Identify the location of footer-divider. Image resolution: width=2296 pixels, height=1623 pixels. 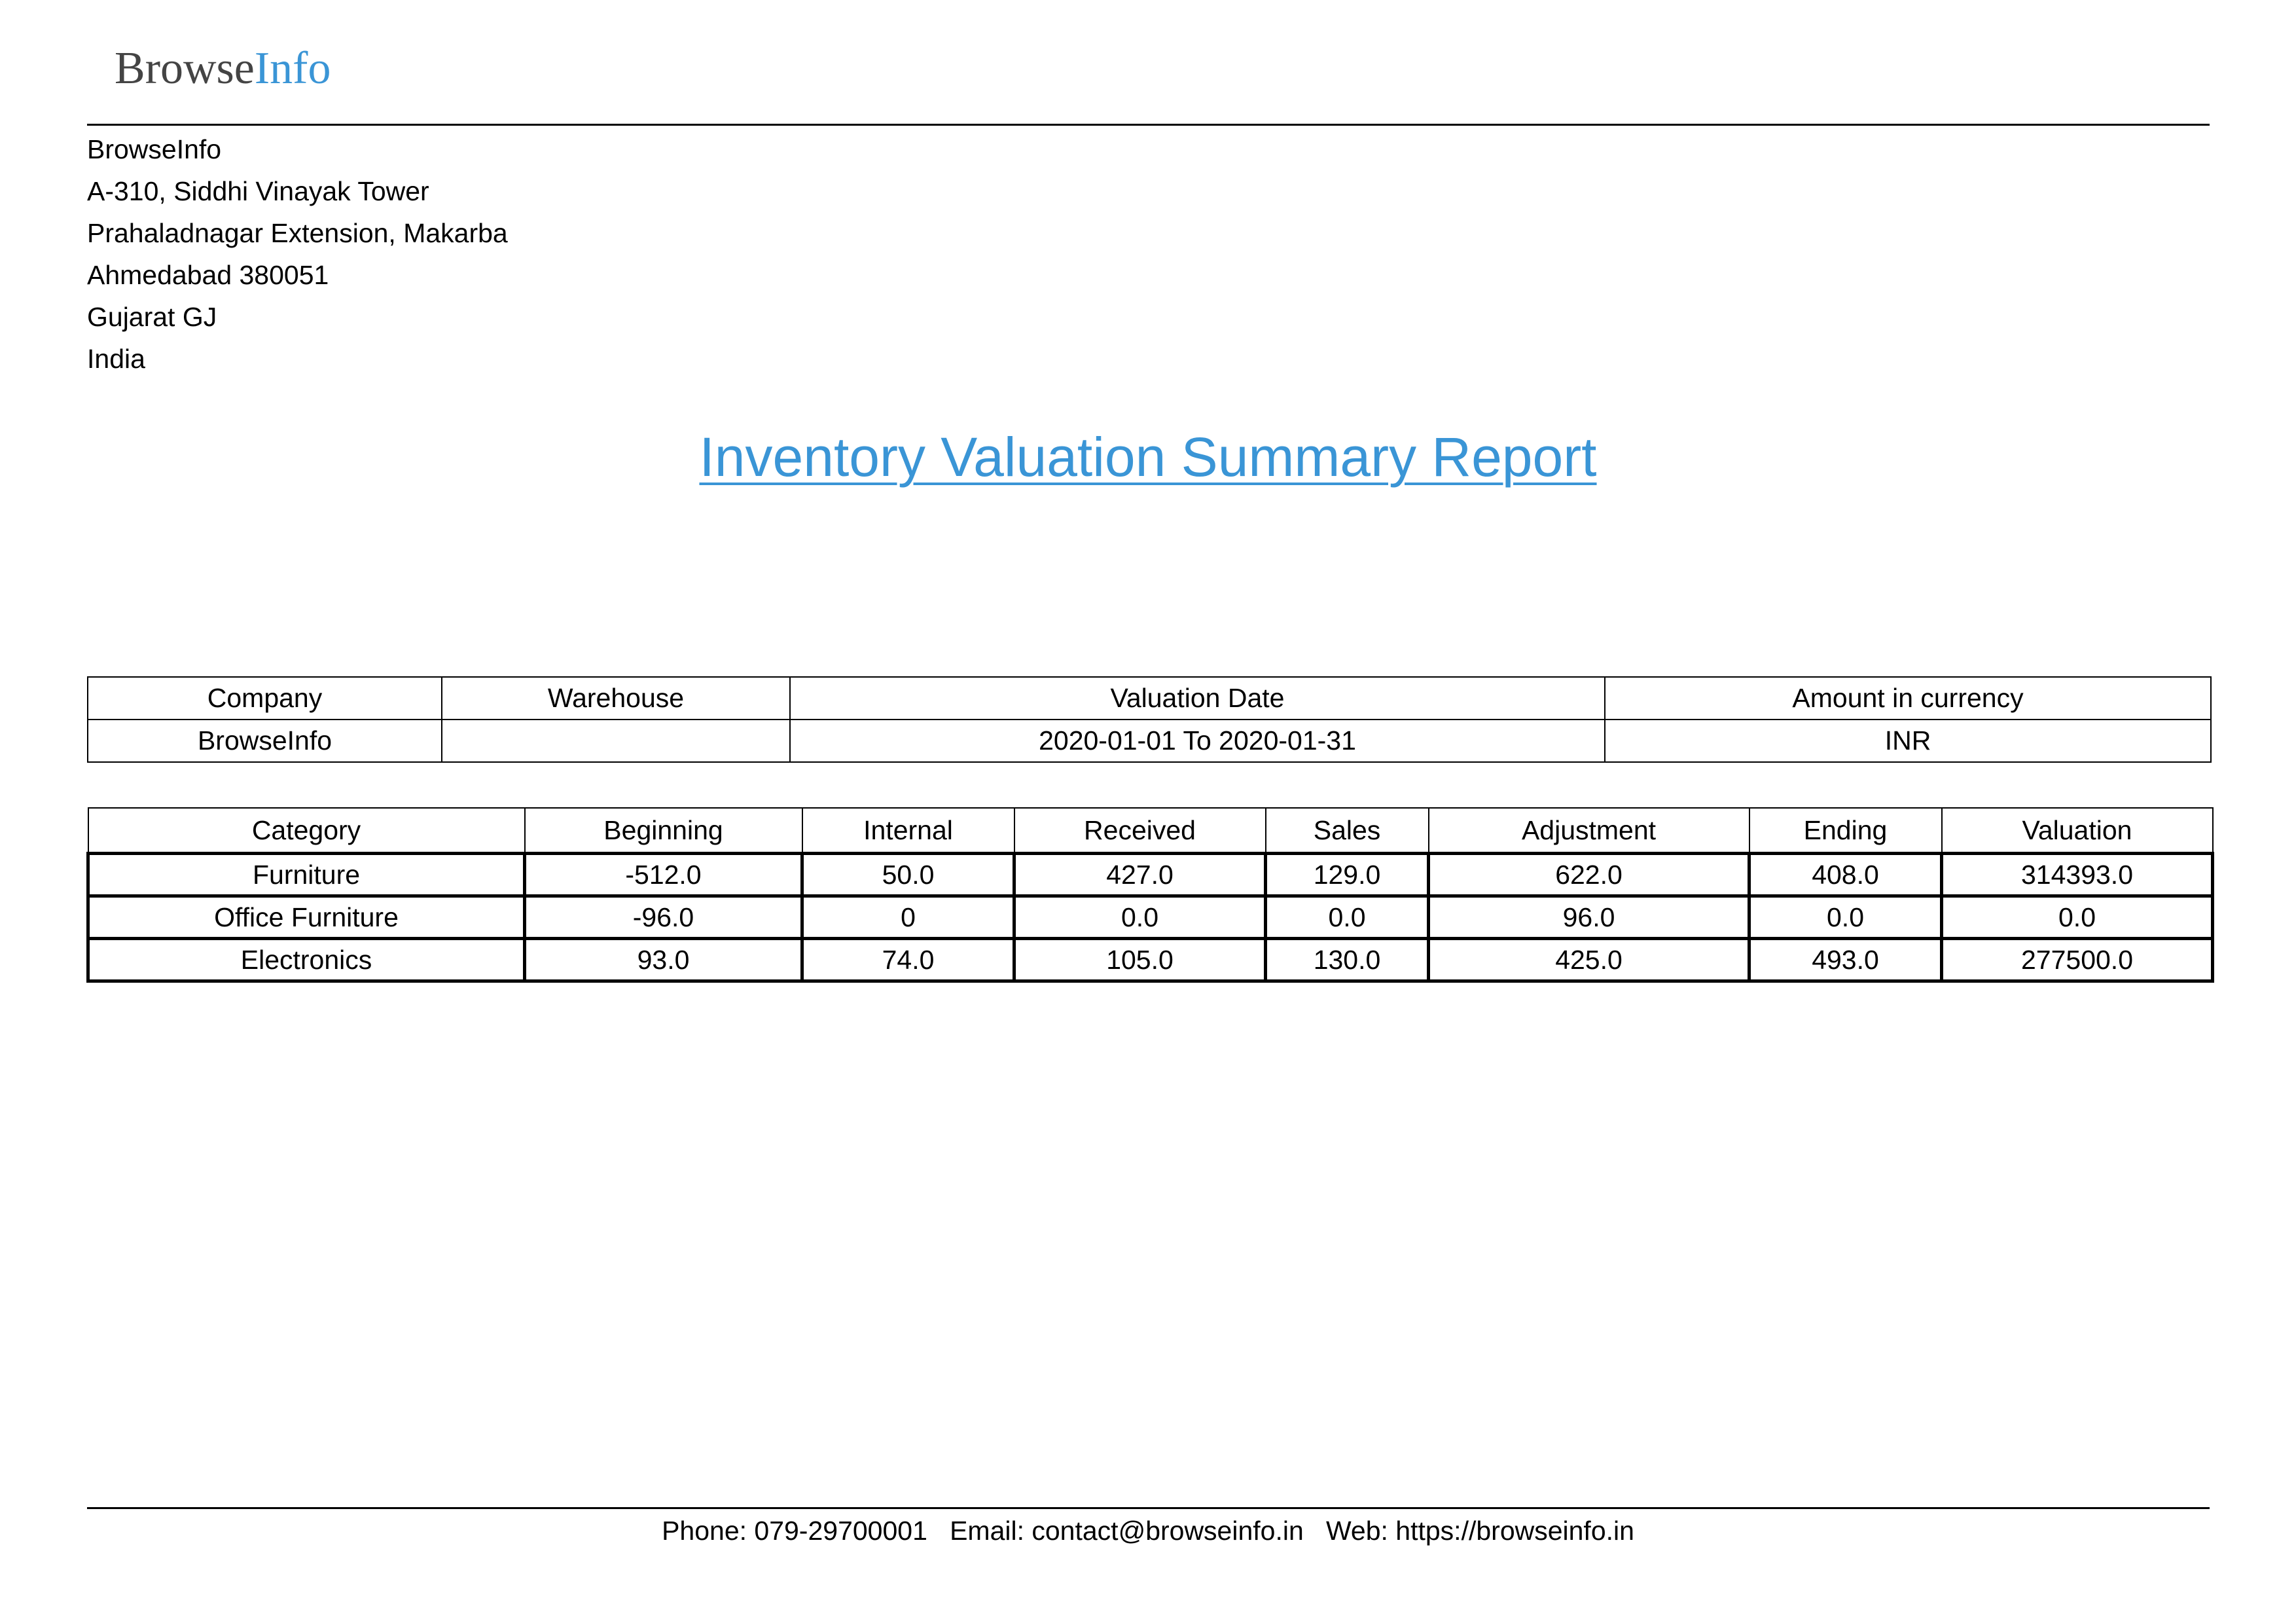
(1148, 1508).